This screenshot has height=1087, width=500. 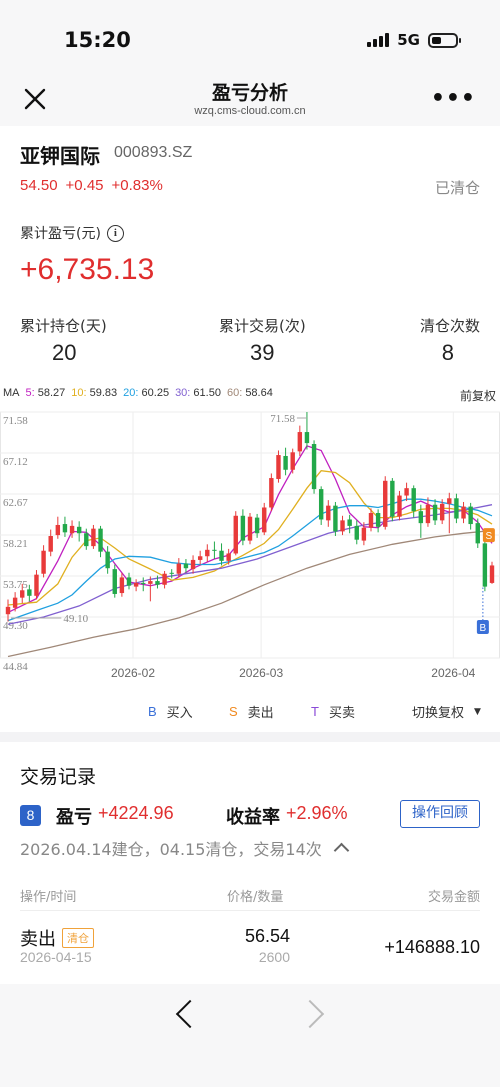 I want to click on high-label: 71.58, so click(x=282, y=419).